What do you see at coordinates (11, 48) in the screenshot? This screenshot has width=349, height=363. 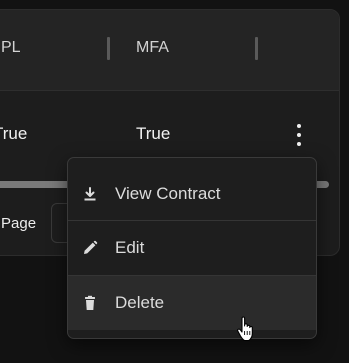 I see `column-header-pl: PL` at bounding box center [11, 48].